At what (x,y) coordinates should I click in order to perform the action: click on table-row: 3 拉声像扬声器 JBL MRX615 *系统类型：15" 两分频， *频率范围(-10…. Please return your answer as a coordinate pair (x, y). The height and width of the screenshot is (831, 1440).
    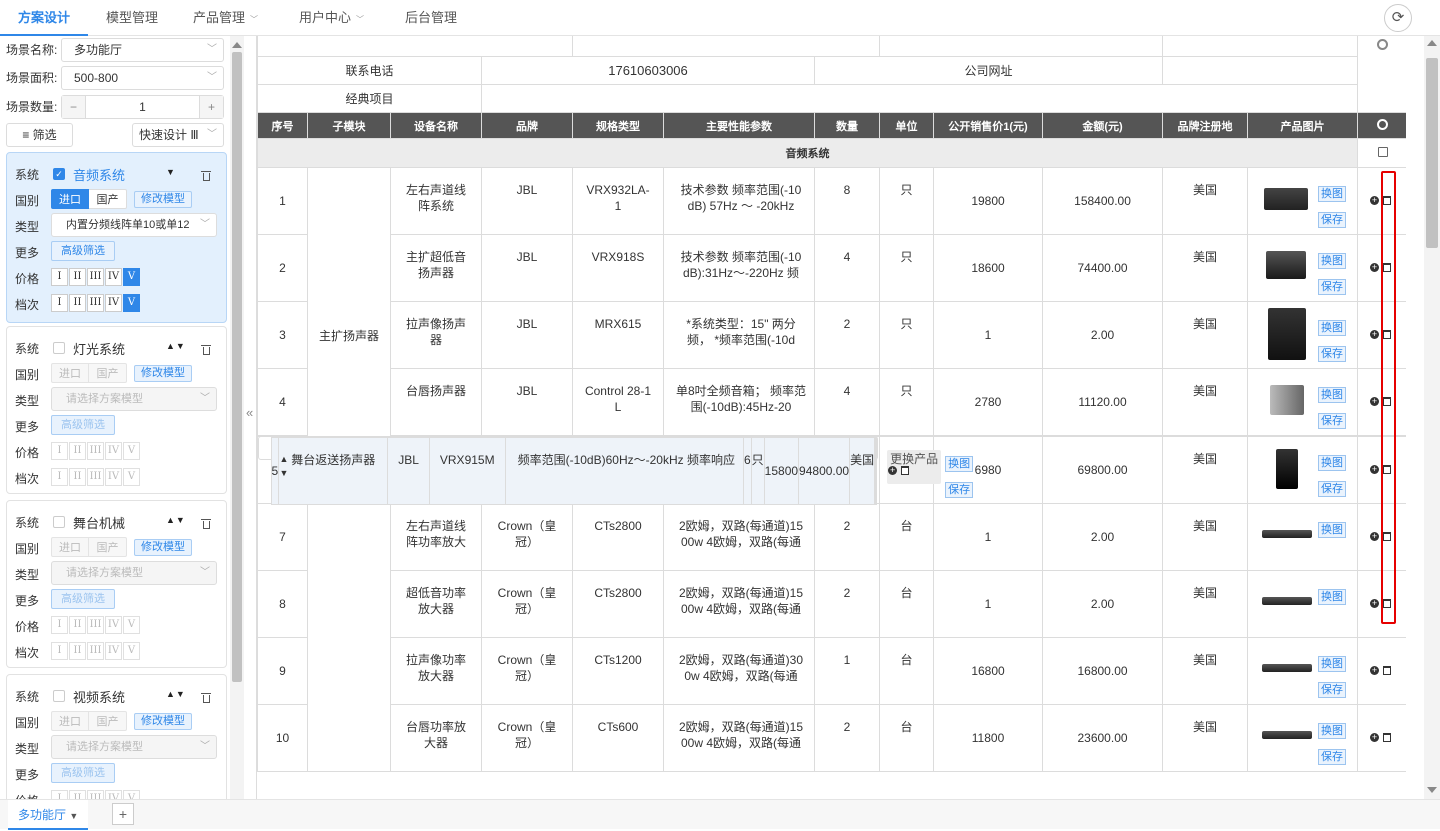
    Looking at the image, I should click on (831, 335).